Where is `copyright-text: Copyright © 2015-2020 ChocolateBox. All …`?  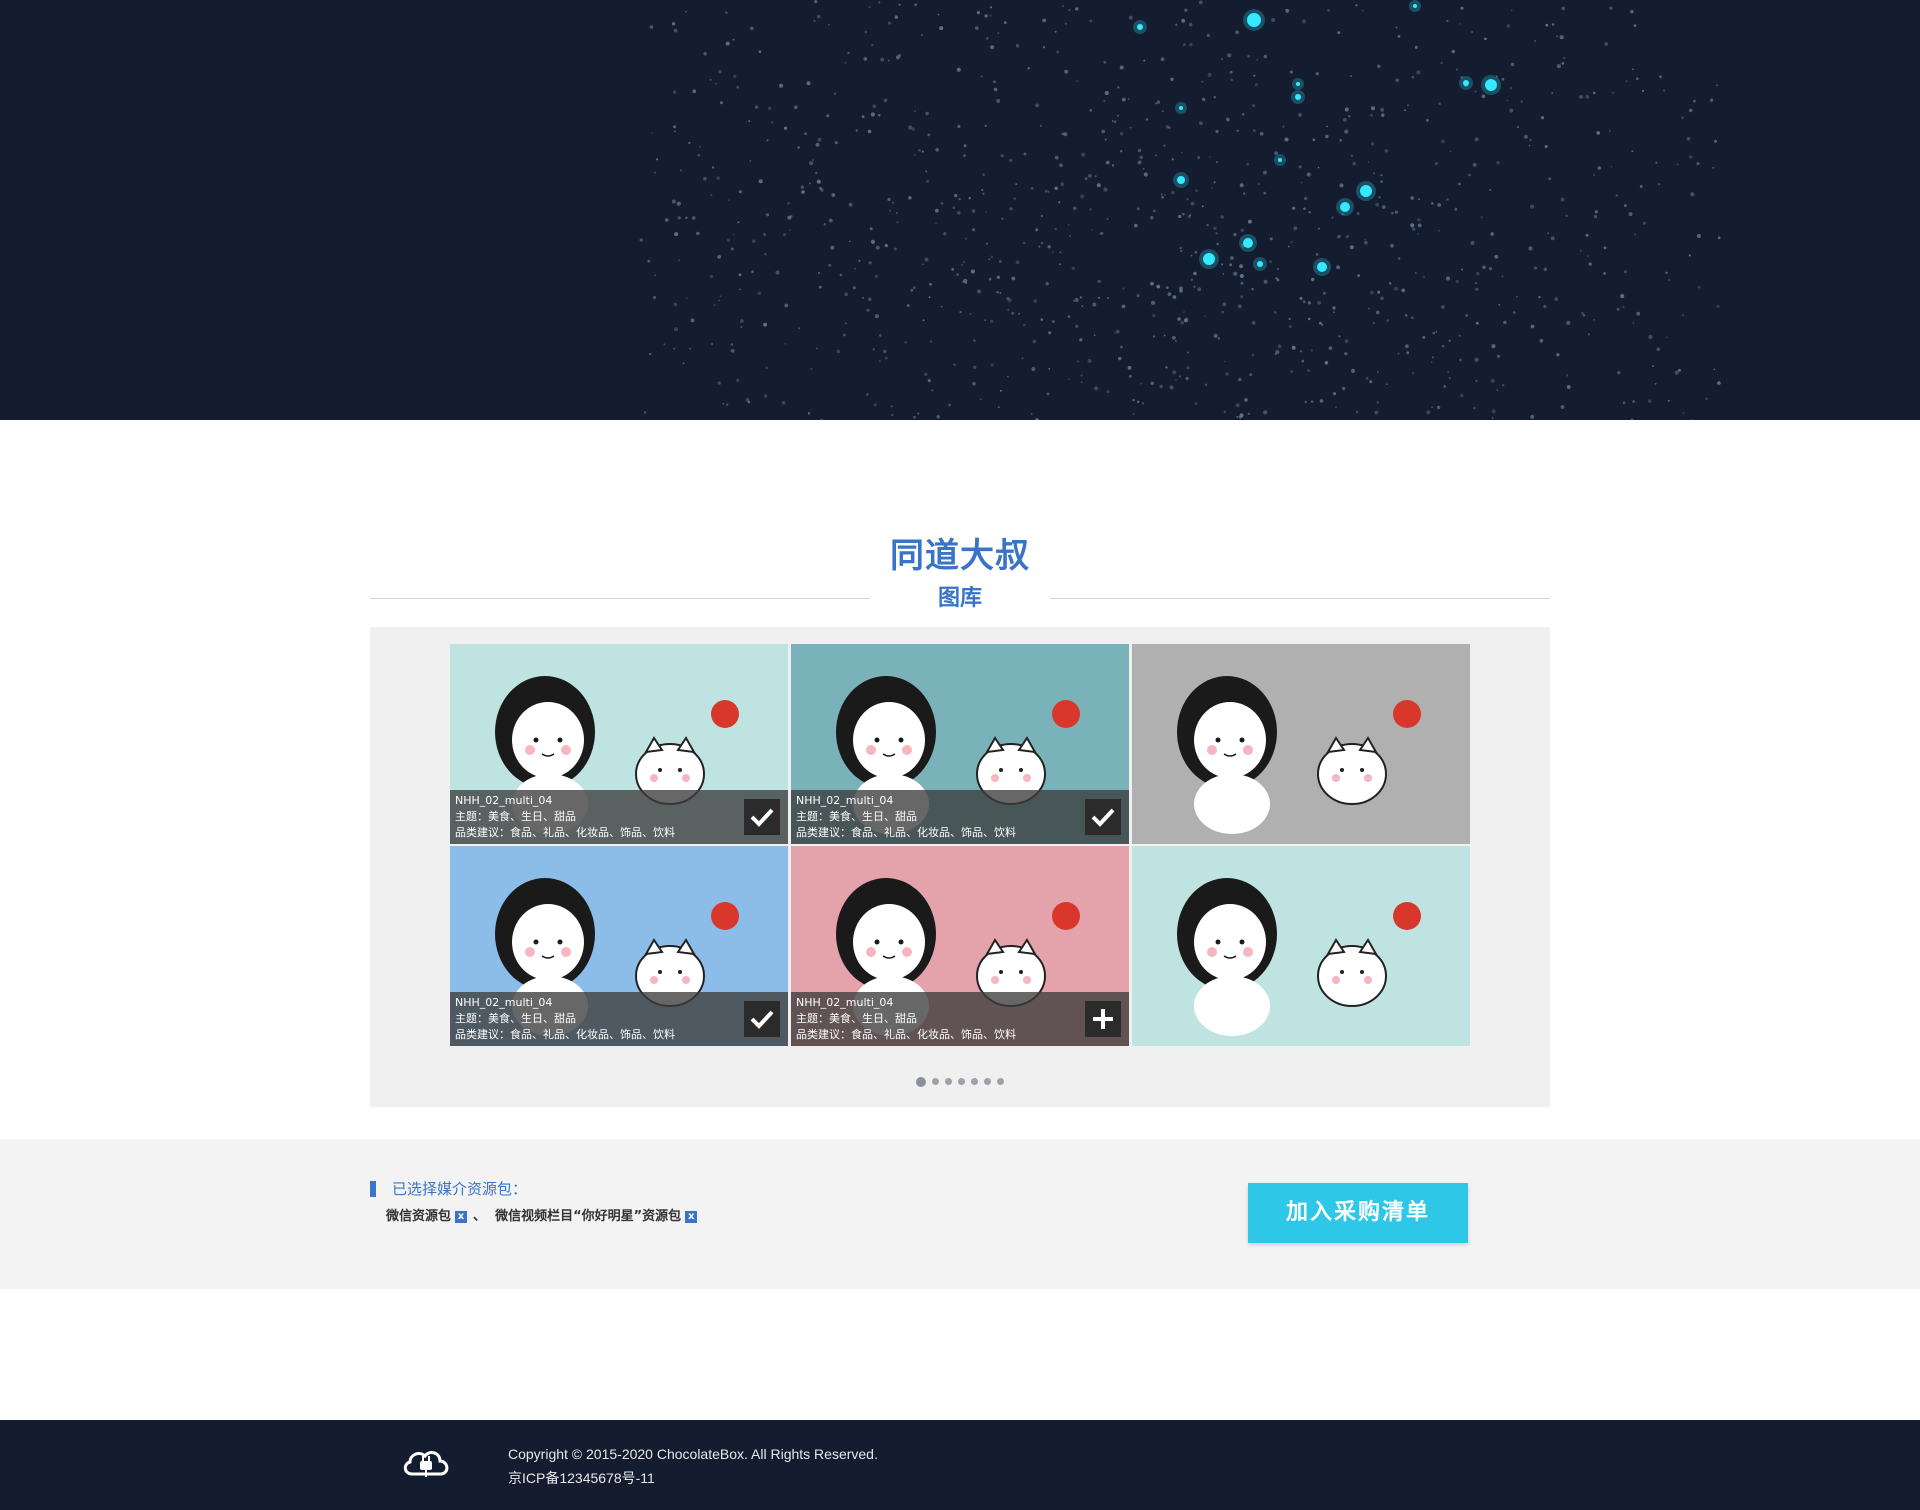 copyright-text: Copyright © 2015-2020 ChocolateBox. All … is located at coordinates (693, 1454).